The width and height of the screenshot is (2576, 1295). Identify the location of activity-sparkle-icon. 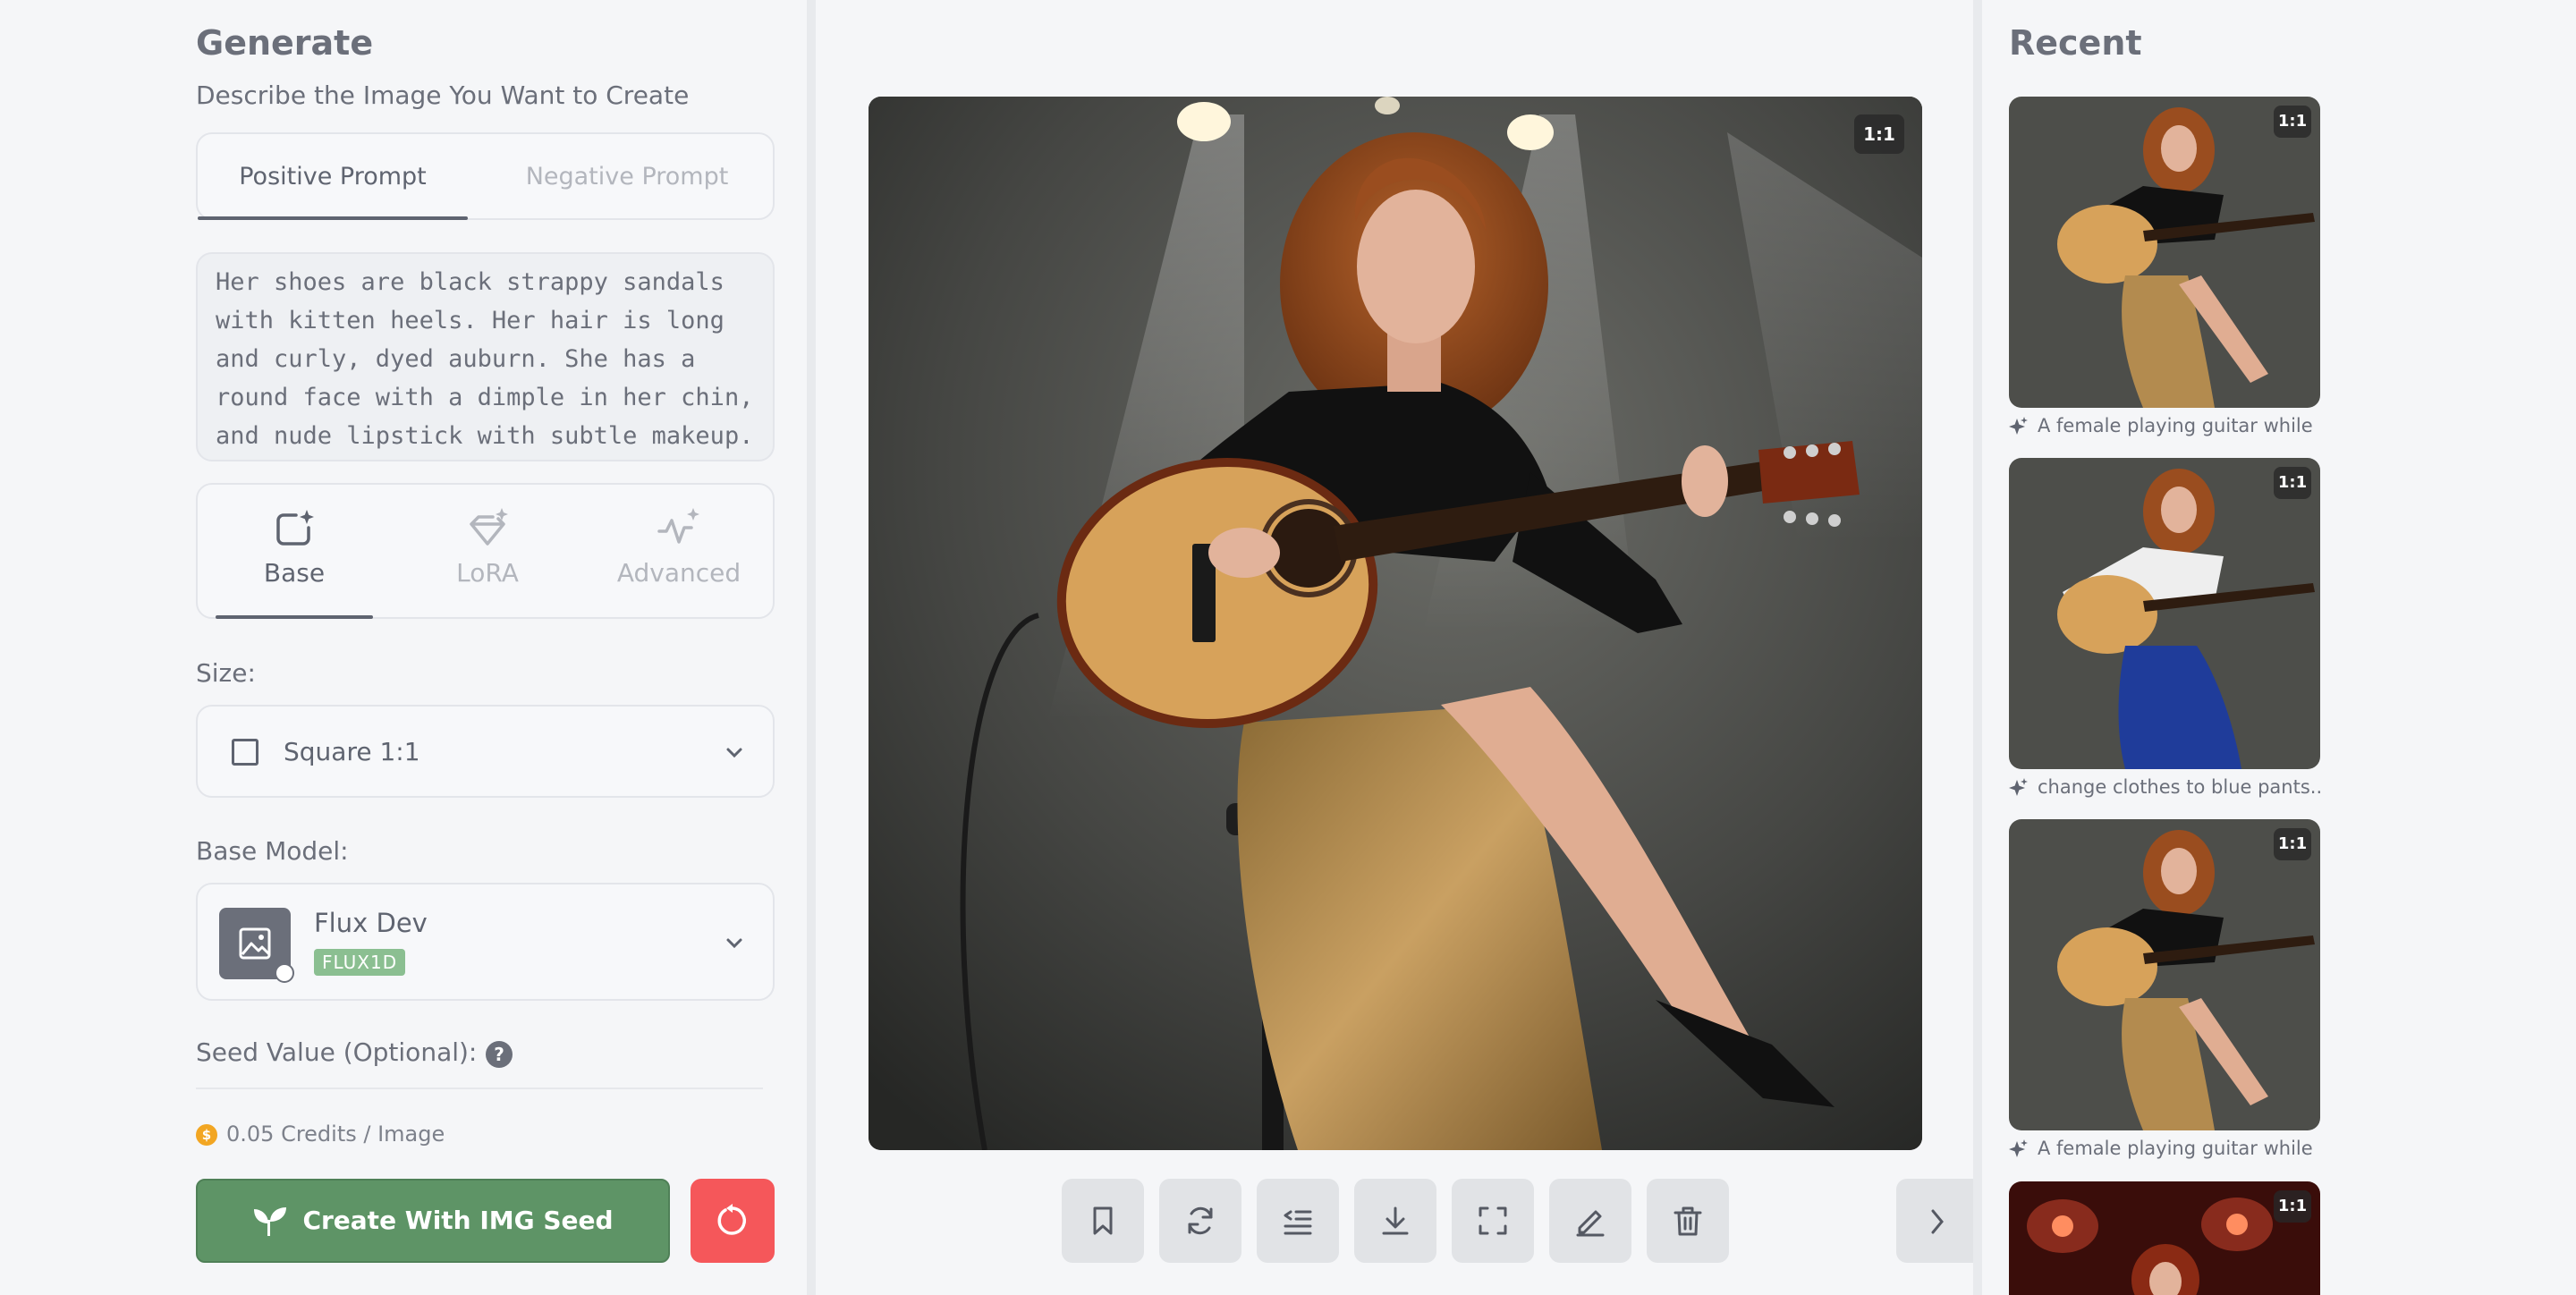
(678, 526).